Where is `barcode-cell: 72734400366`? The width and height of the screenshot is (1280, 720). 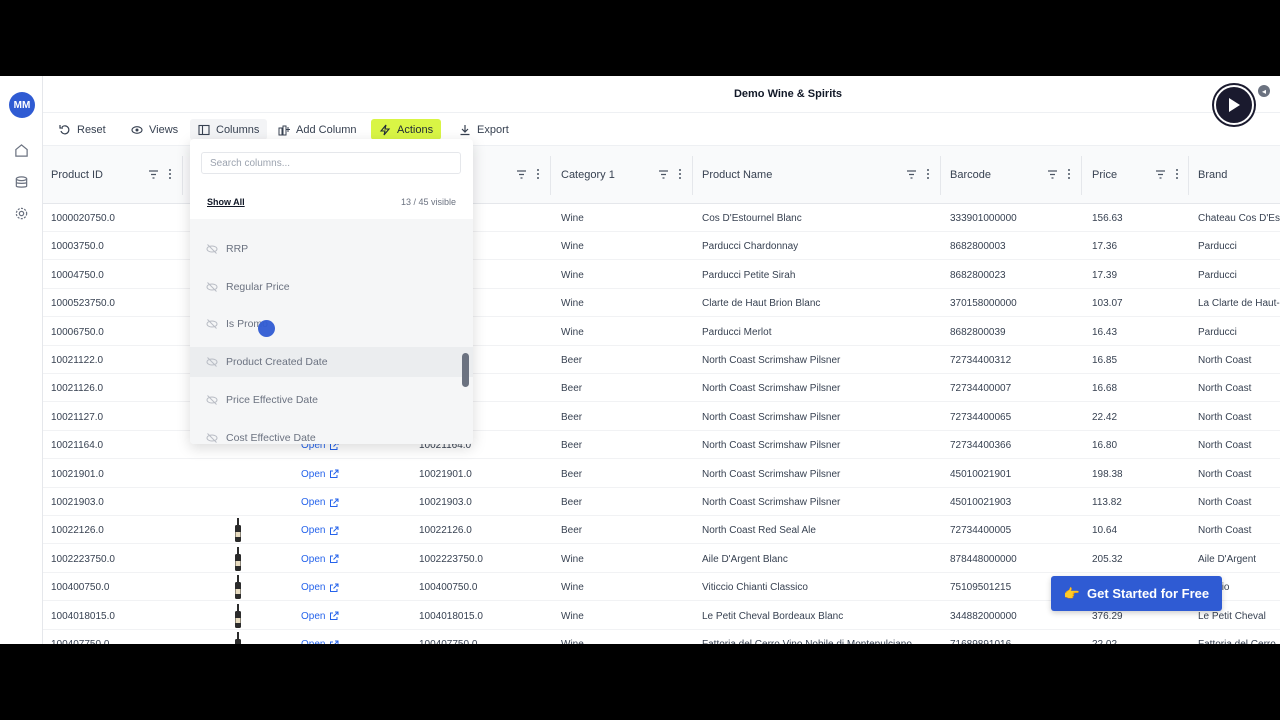 barcode-cell: 72734400366 is located at coordinates (981, 446).